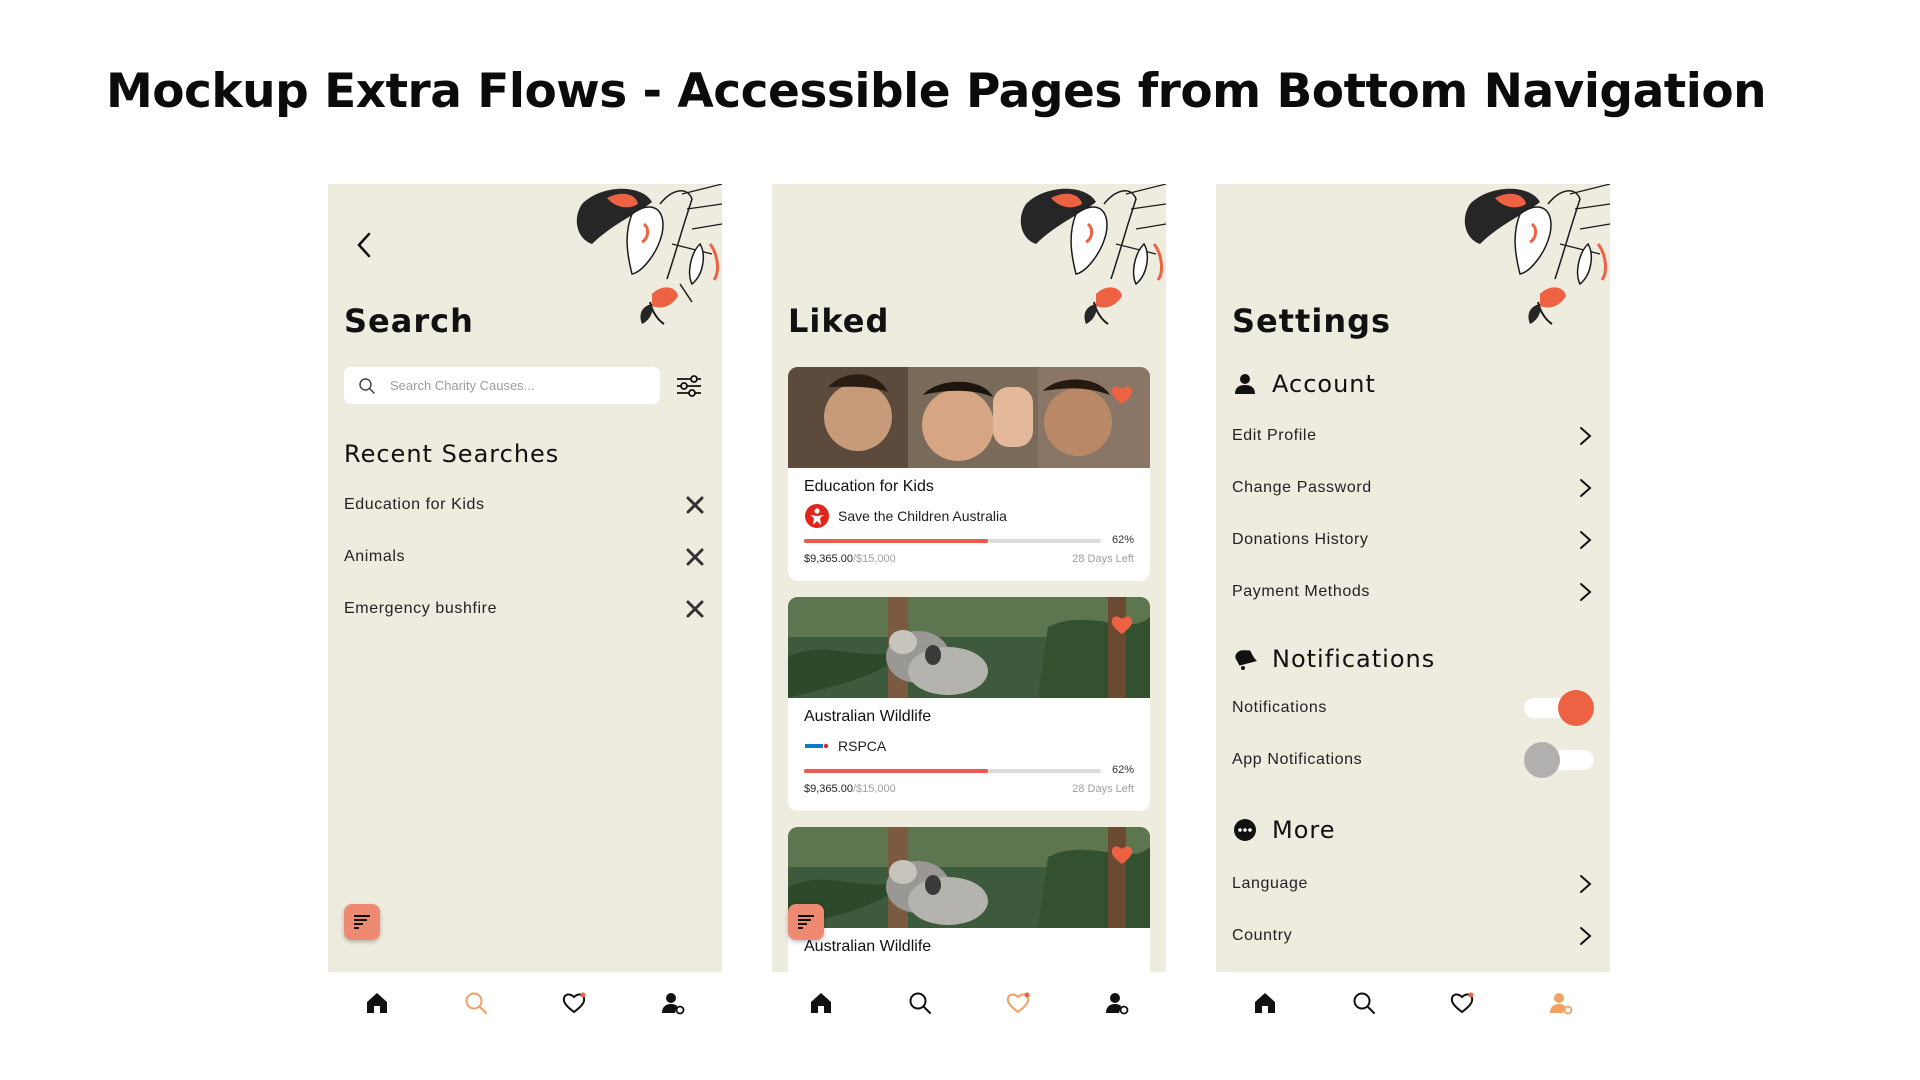 The height and width of the screenshot is (1080, 1920). Describe the element at coordinates (414, 504) in the screenshot. I see `recent-search-label: Education for Kids` at that location.